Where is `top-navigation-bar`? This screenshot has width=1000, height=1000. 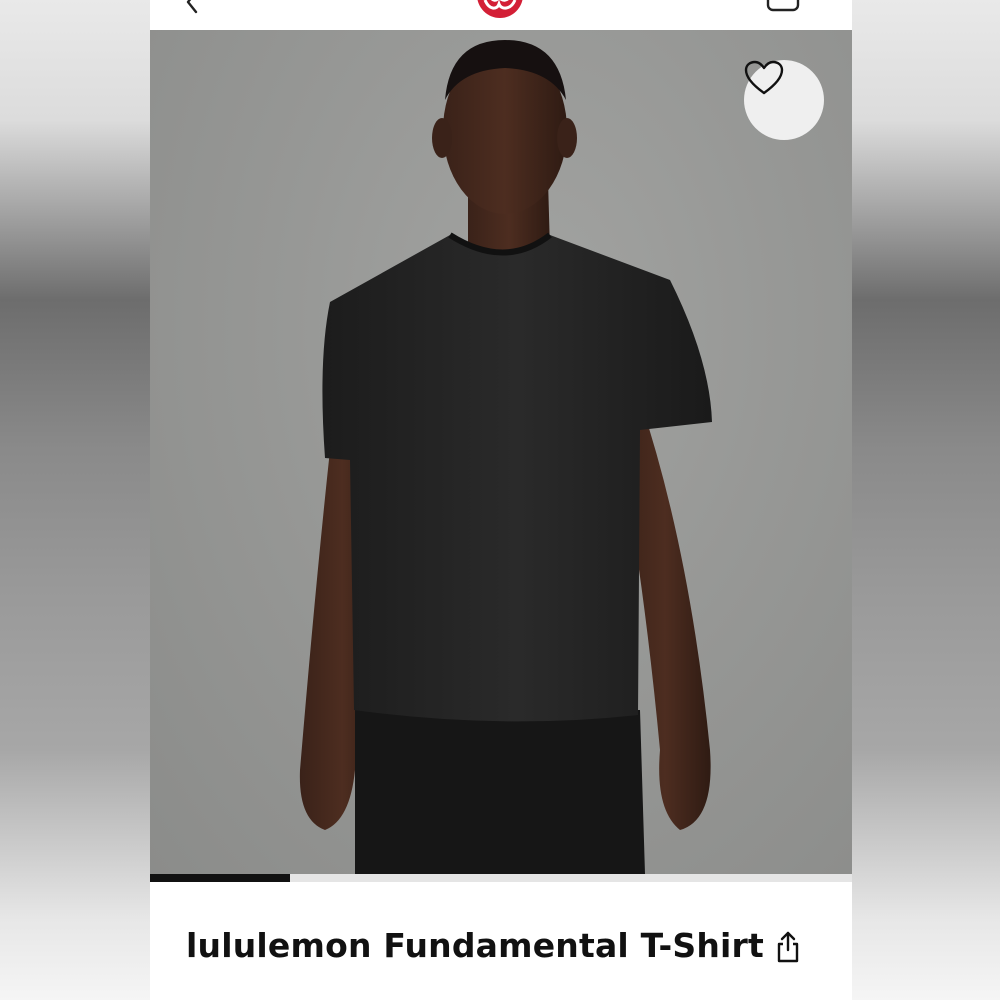 top-navigation-bar is located at coordinates (501, 15).